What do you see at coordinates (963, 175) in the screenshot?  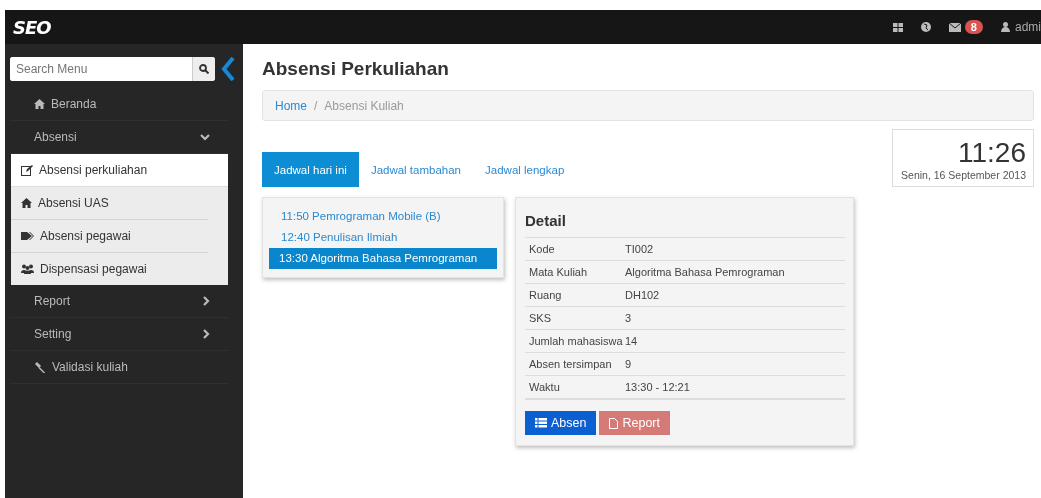 I see `clock-date: Senin, 16 September 2013` at bounding box center [963, 175].